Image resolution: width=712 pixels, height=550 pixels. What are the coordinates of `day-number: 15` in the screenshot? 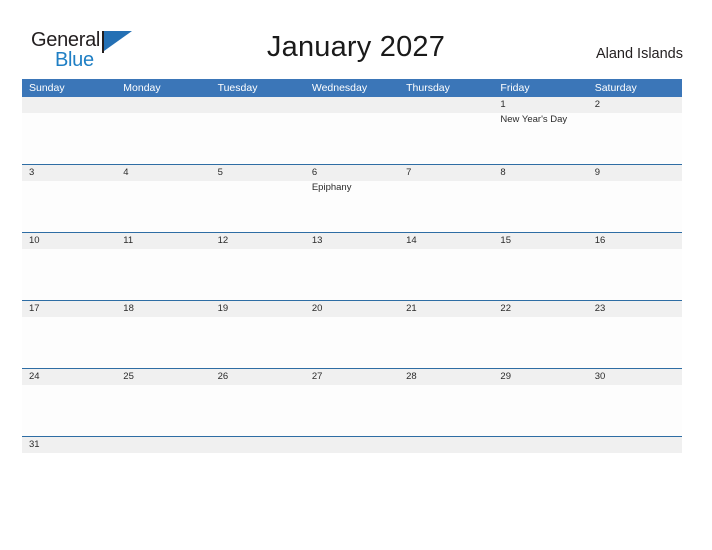 It's located at (540, 241).